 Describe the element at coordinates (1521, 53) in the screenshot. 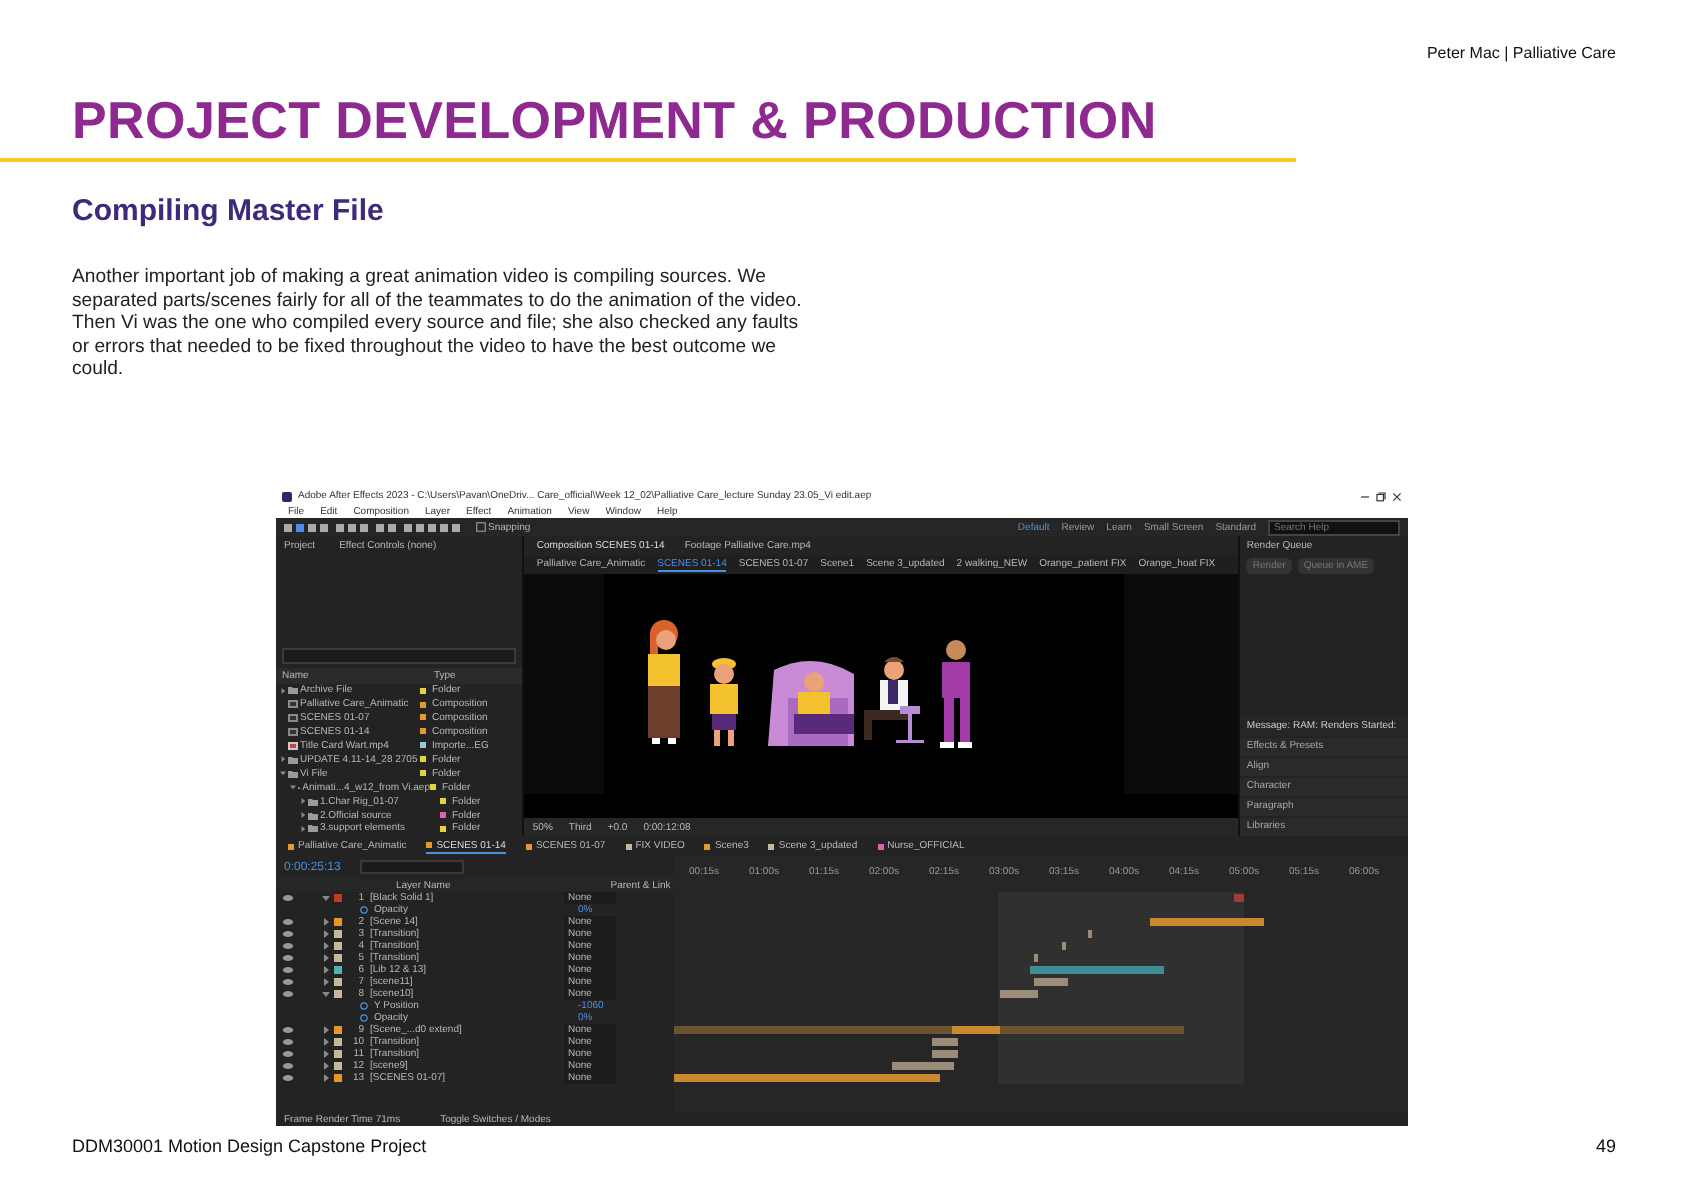

I see `header-text: Peter Mac | Palliative Care` at that location.